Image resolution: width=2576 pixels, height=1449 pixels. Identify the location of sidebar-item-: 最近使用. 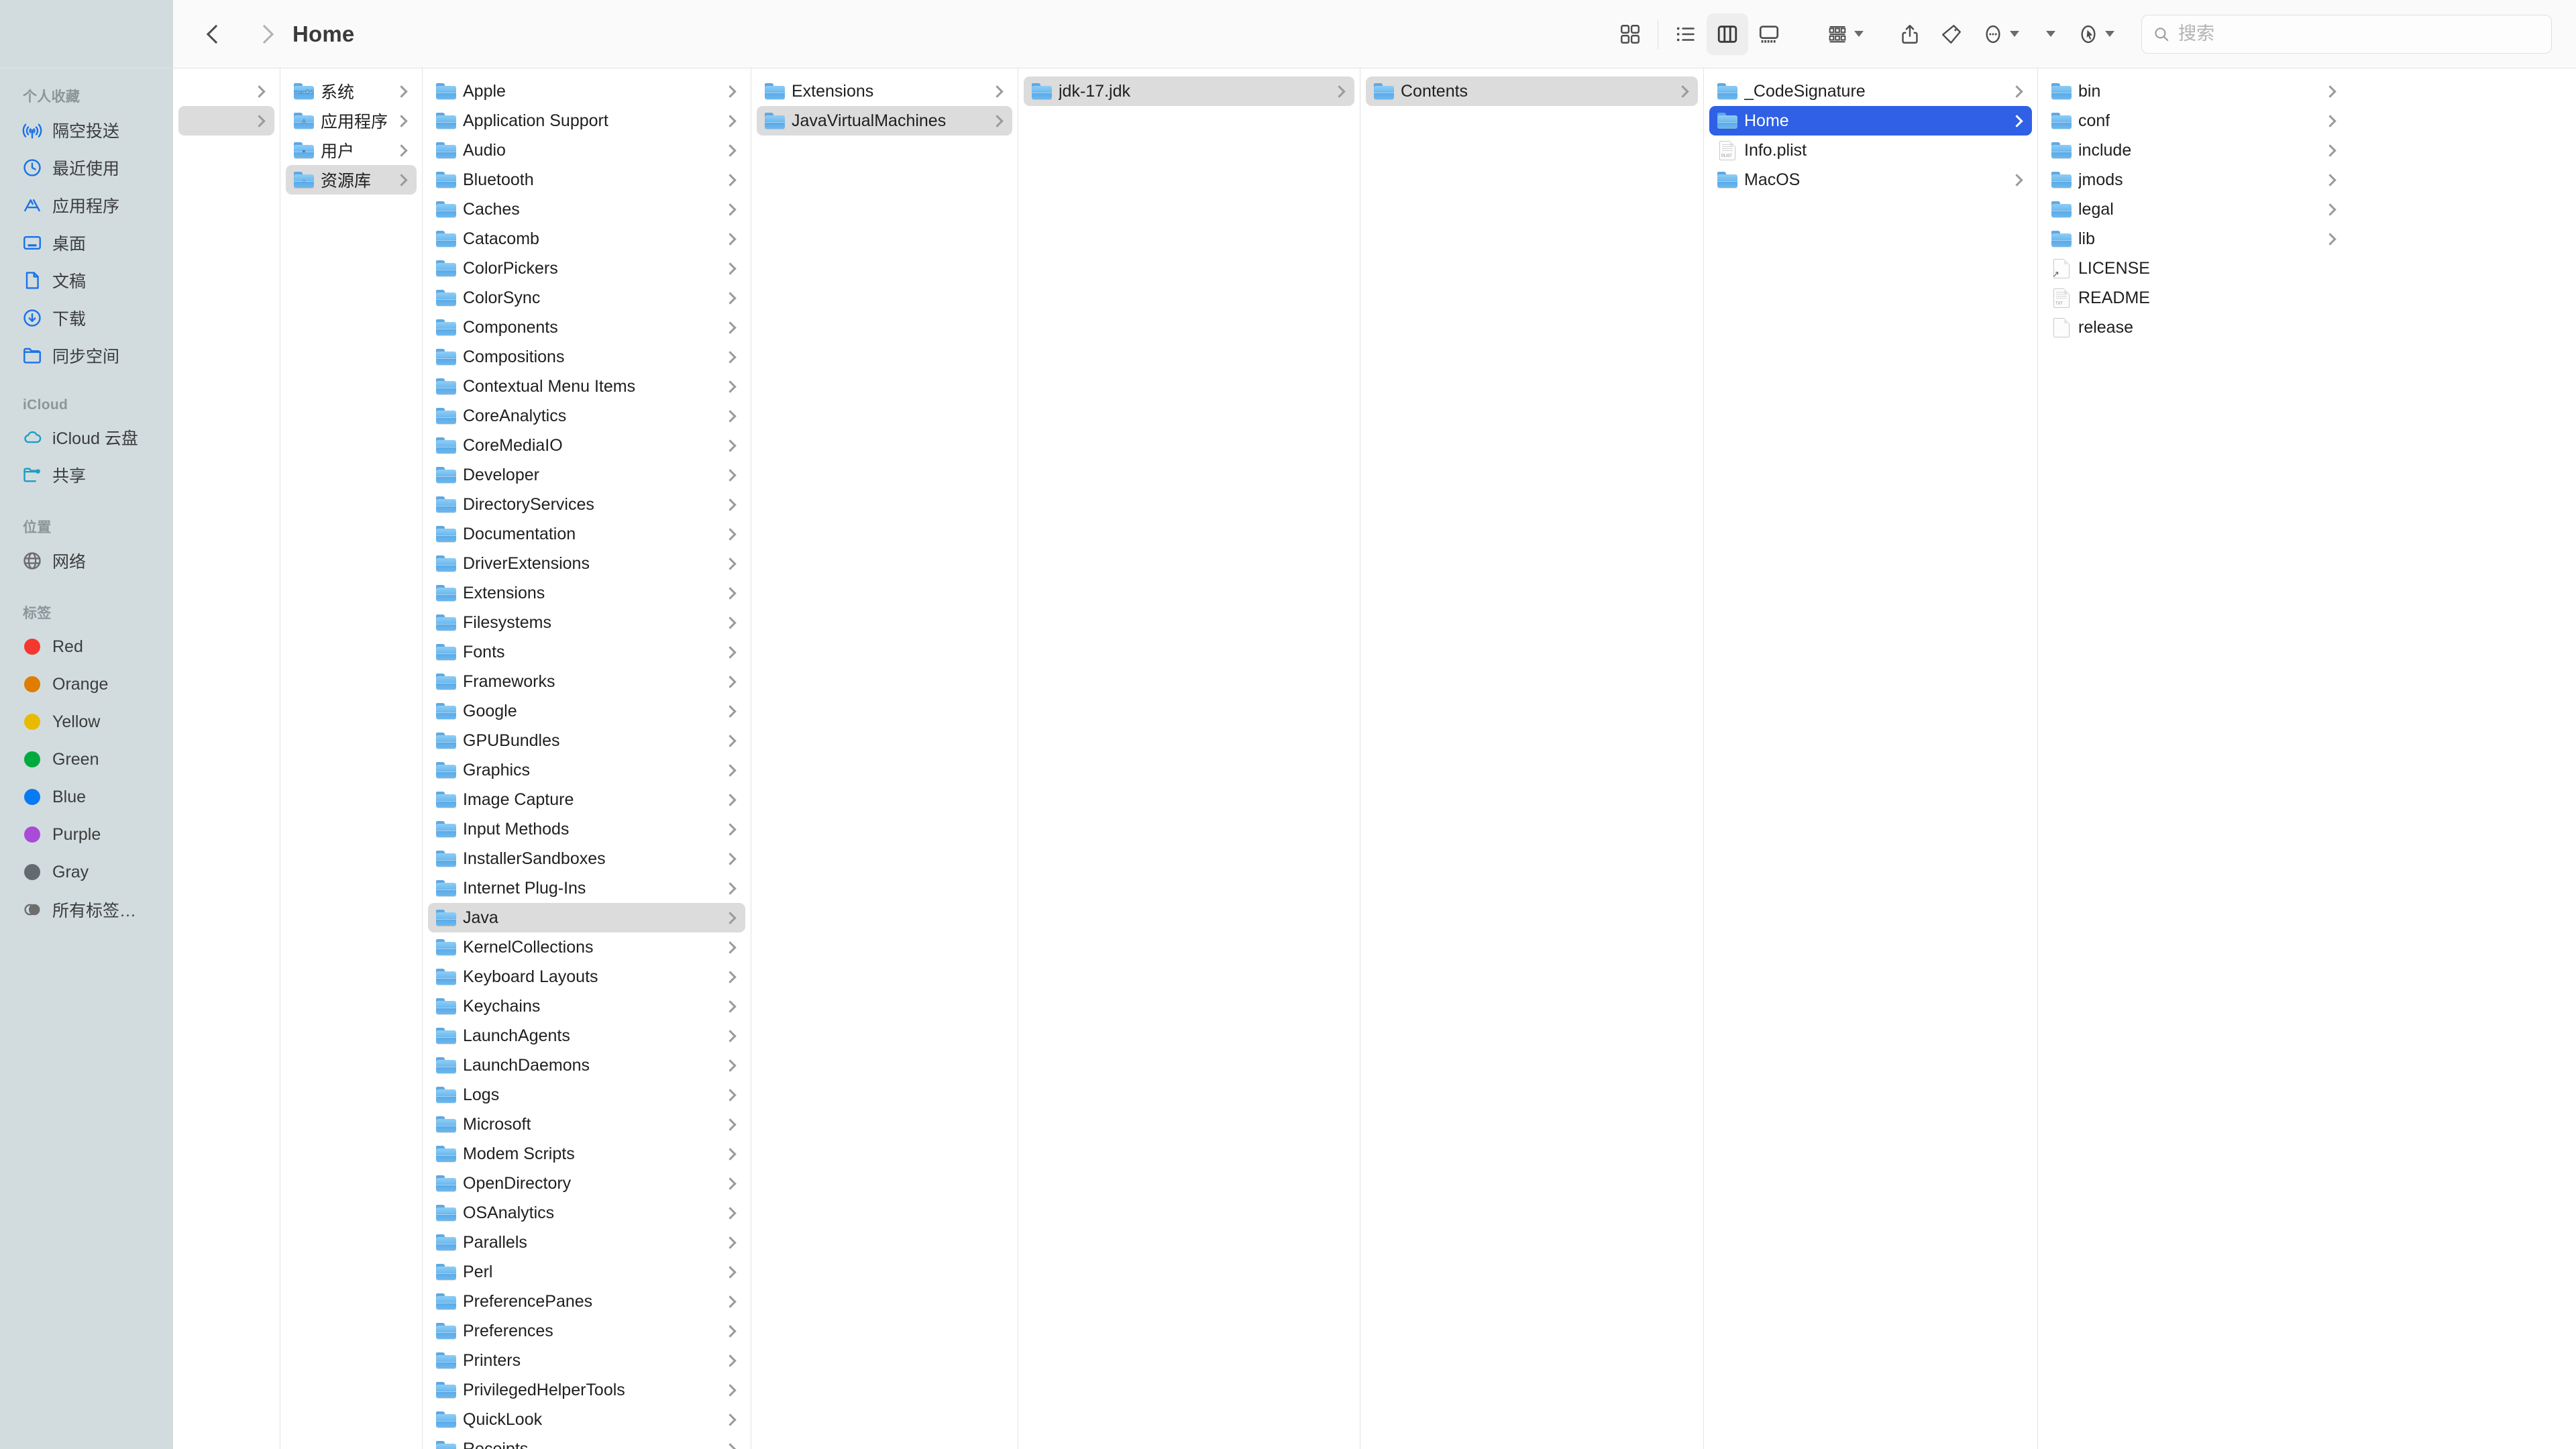
(86, 167).